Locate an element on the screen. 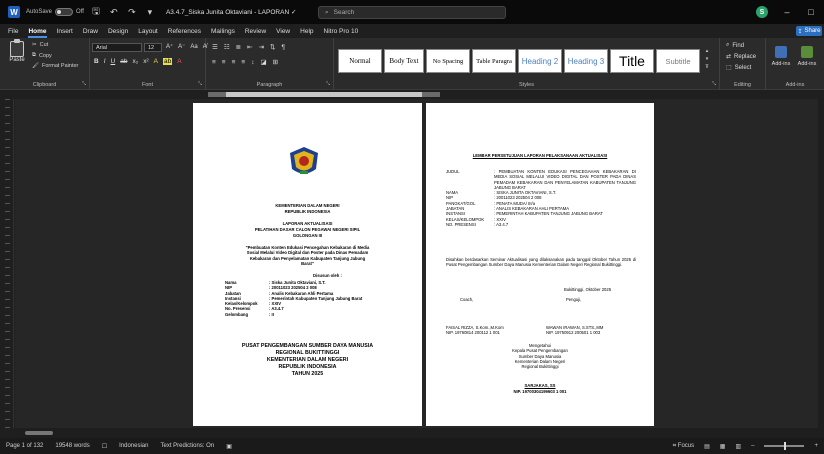 The width and height of the screenshot is (824, 454). style-normal: Normal is located at coordinates (360, 61).